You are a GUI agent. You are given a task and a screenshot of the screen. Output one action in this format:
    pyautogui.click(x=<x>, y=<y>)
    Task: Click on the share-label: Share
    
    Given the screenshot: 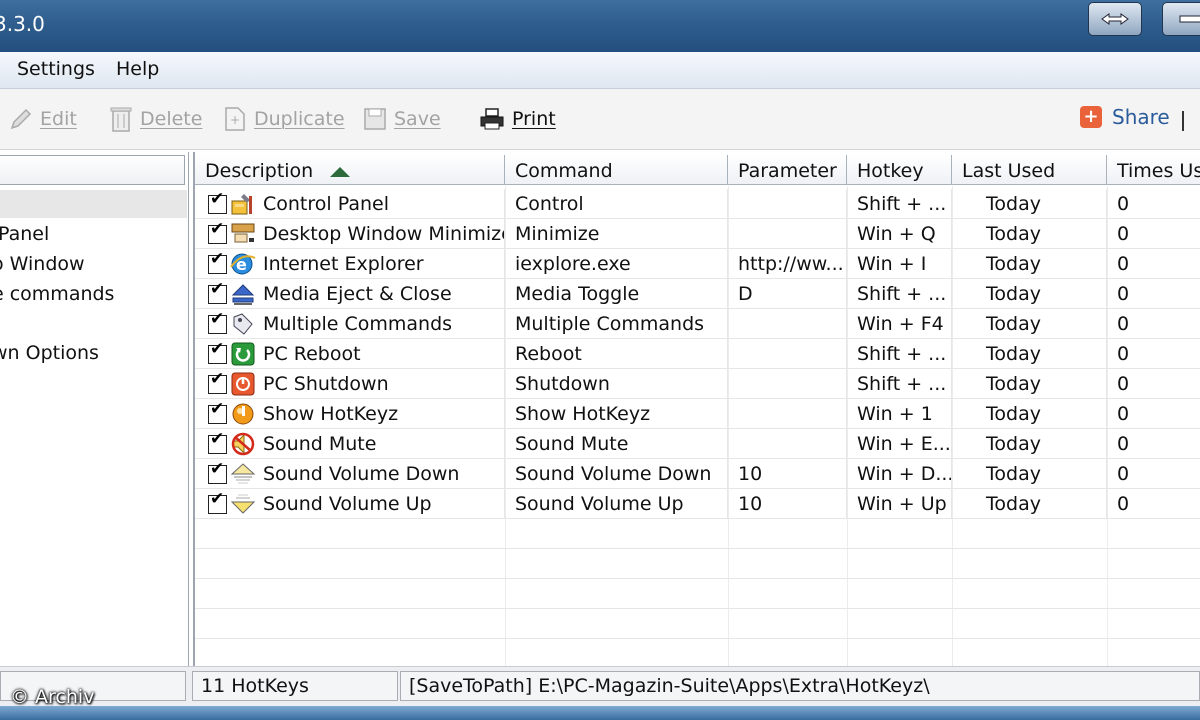 What is the action you would take?
    pyautogui.click(x=1141, y=117)
    